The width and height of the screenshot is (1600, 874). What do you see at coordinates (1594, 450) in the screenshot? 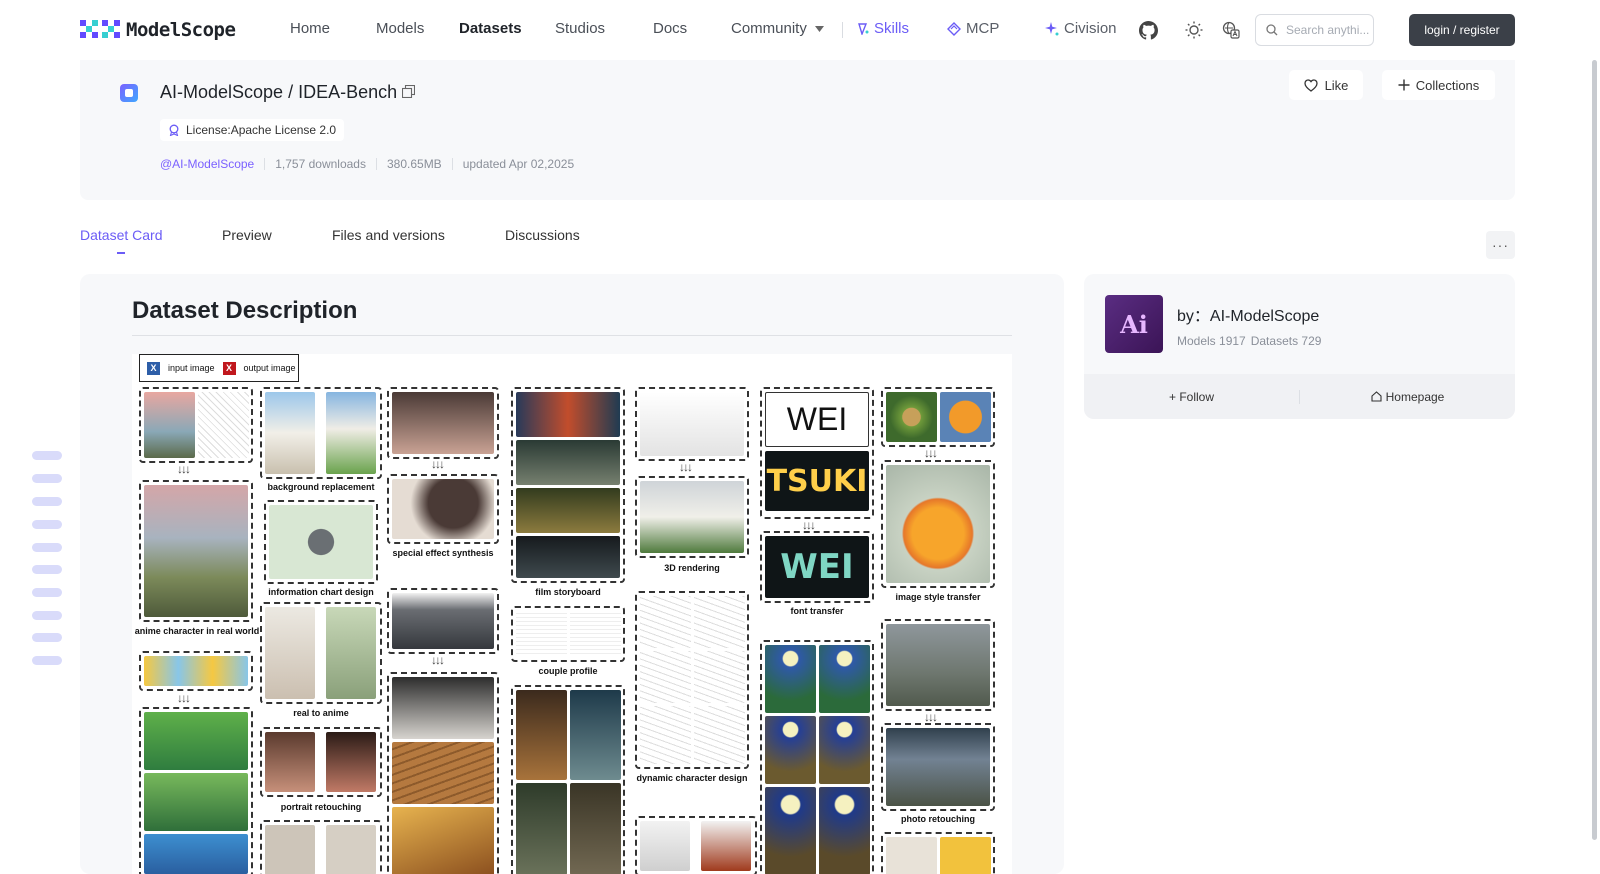
I see `page-scrollbar` at bounding box center [1594, 450].